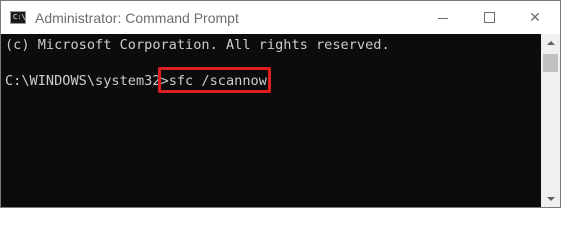 The image size is (561, 240). I want to click on scroll-down-button, so click(550, 198).